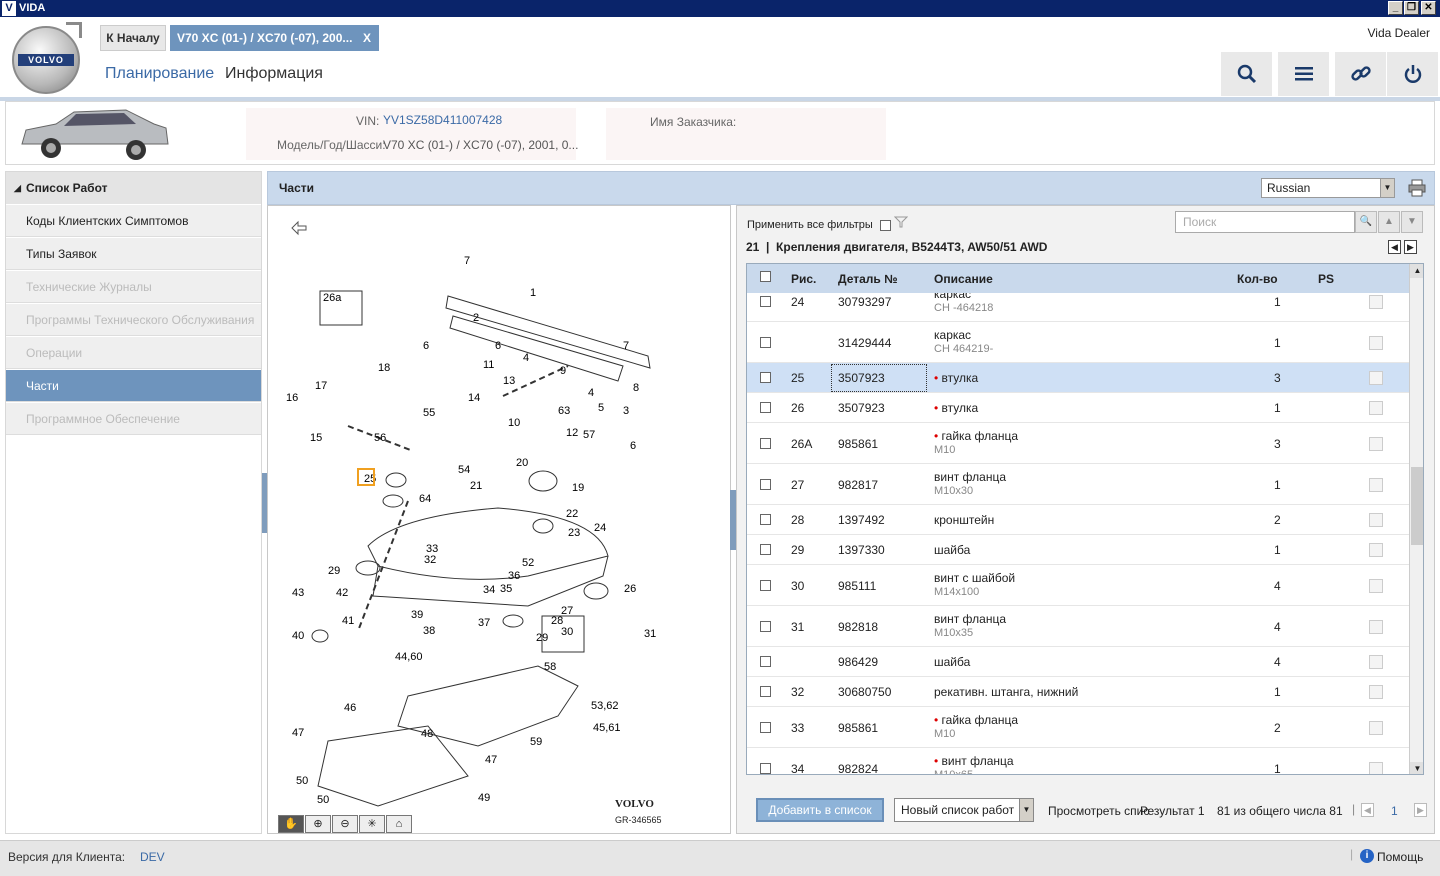  Describe the element at coordinates (1412, 222) in the screenshot. I see `chevron-down-icon: ▼` at that location.